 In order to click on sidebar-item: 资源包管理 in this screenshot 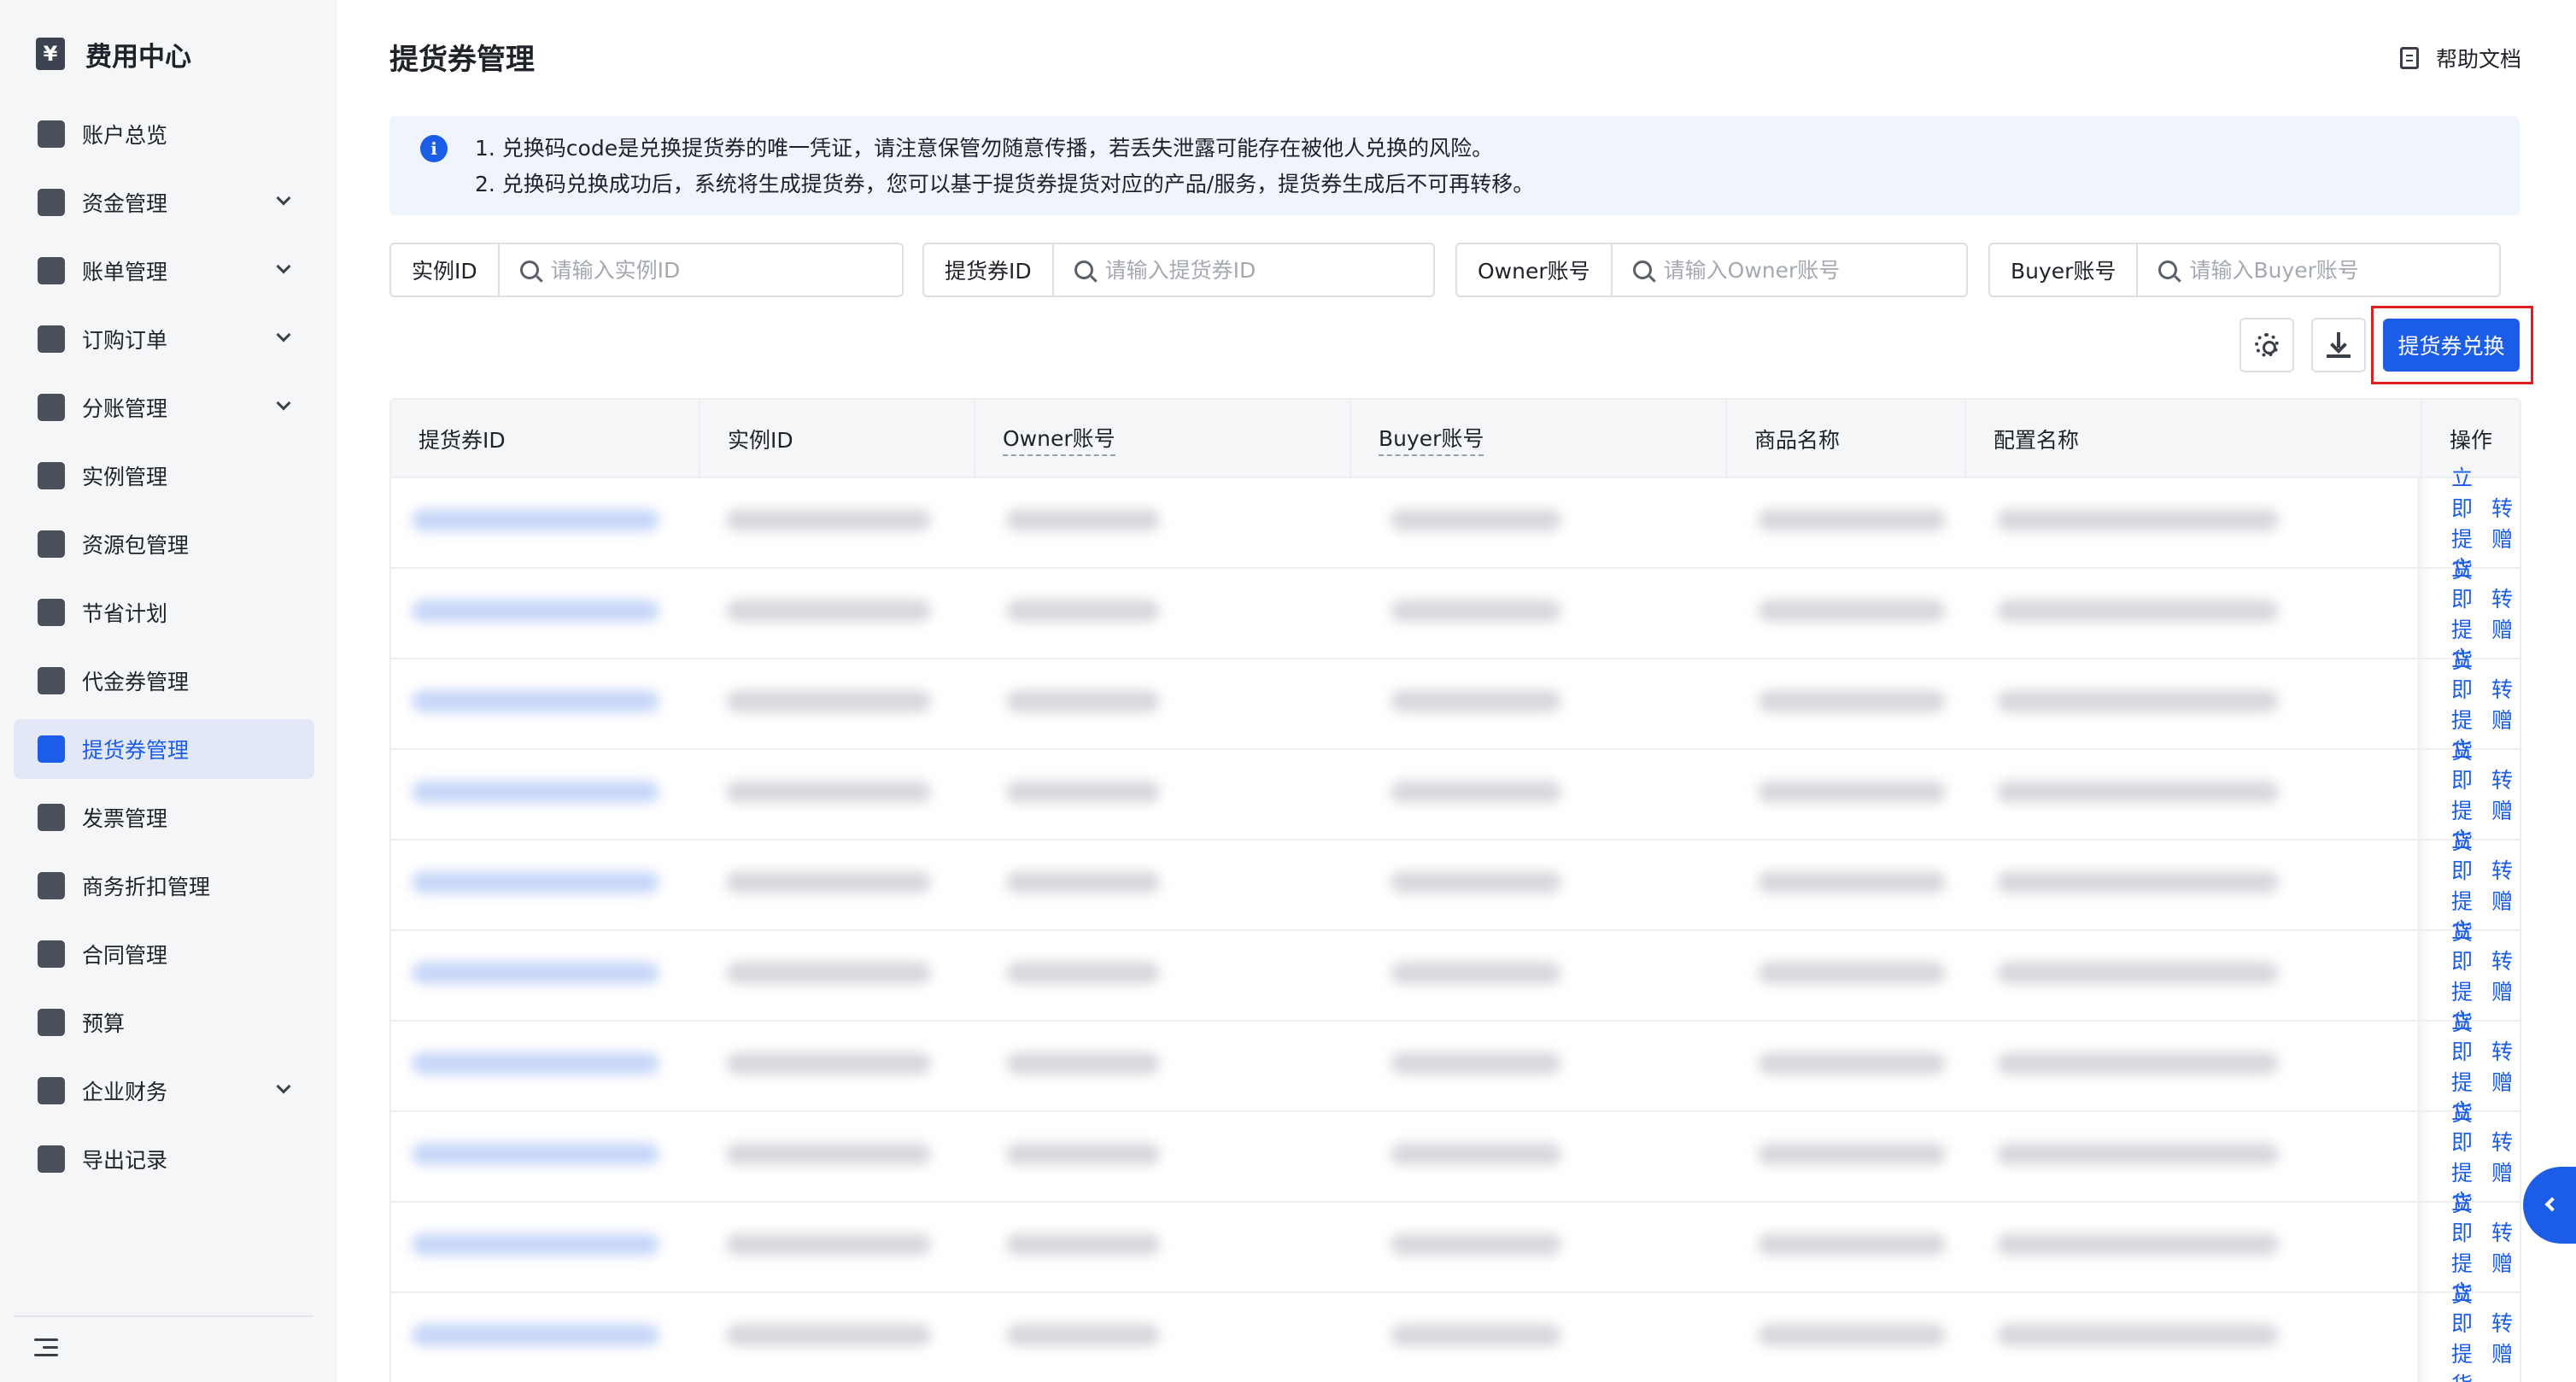, I will do `click(164, 544)`.